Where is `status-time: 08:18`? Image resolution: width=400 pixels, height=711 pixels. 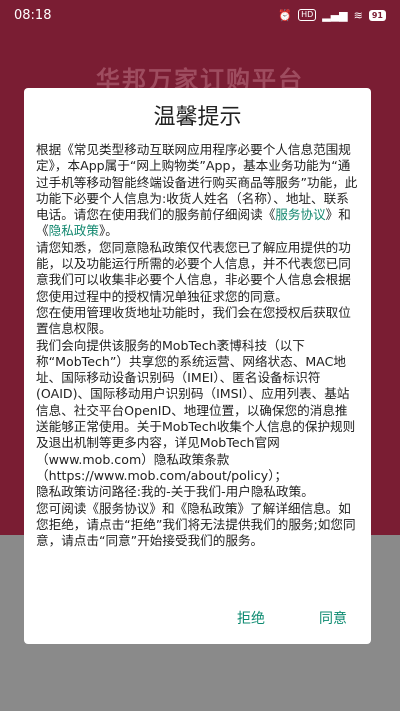
status-time: 08:18 is located at coordinates (33, 15).